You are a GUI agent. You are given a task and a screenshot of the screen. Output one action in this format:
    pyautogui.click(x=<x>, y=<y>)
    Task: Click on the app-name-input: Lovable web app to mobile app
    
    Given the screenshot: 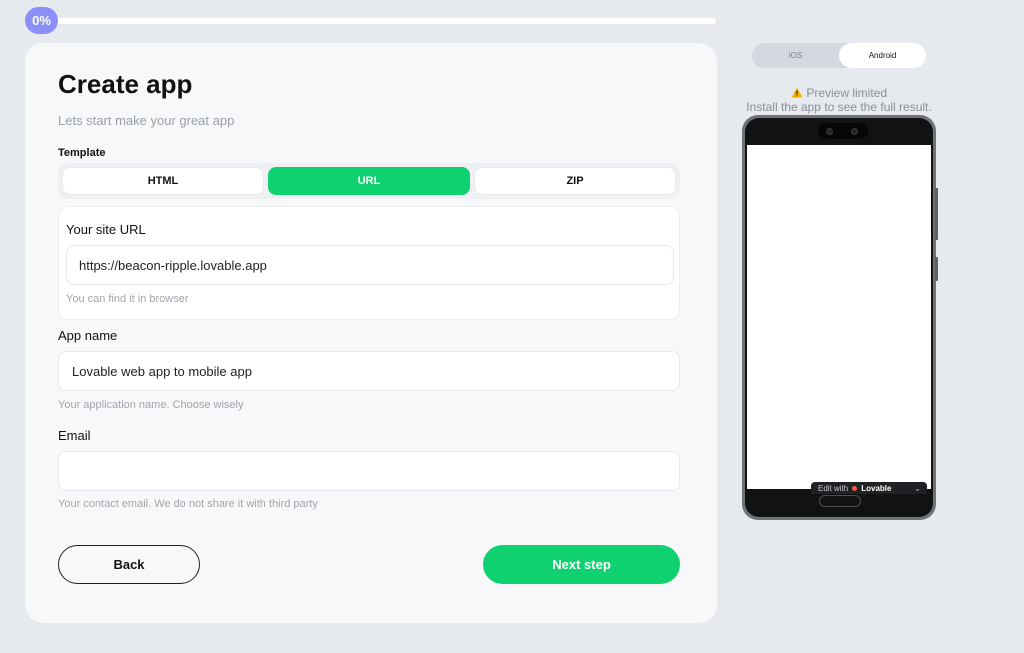 What is the action you would take?
    pyautogui.click(x=369, y=371)
    